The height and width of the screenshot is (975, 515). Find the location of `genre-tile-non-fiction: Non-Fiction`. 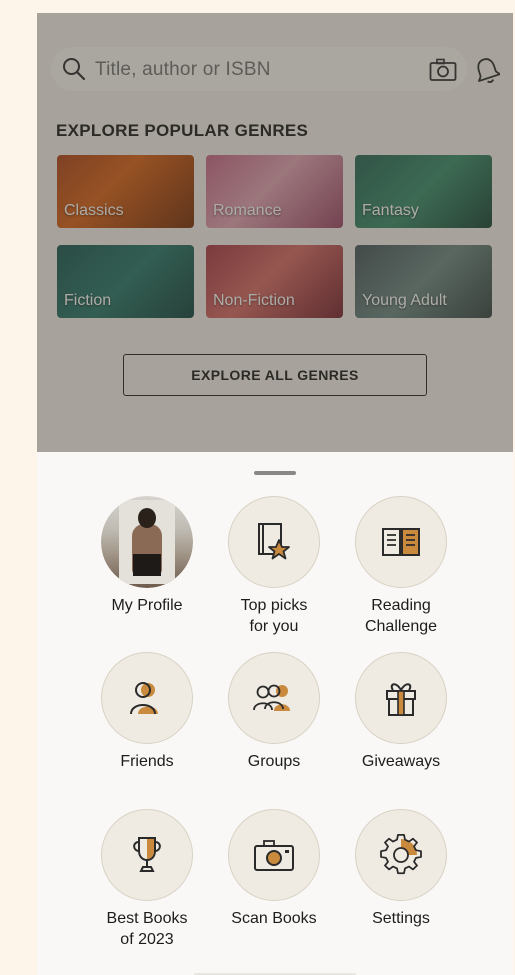

genre-tile-non-fiction: Non-Fiction is located at coordinates (274, 281).